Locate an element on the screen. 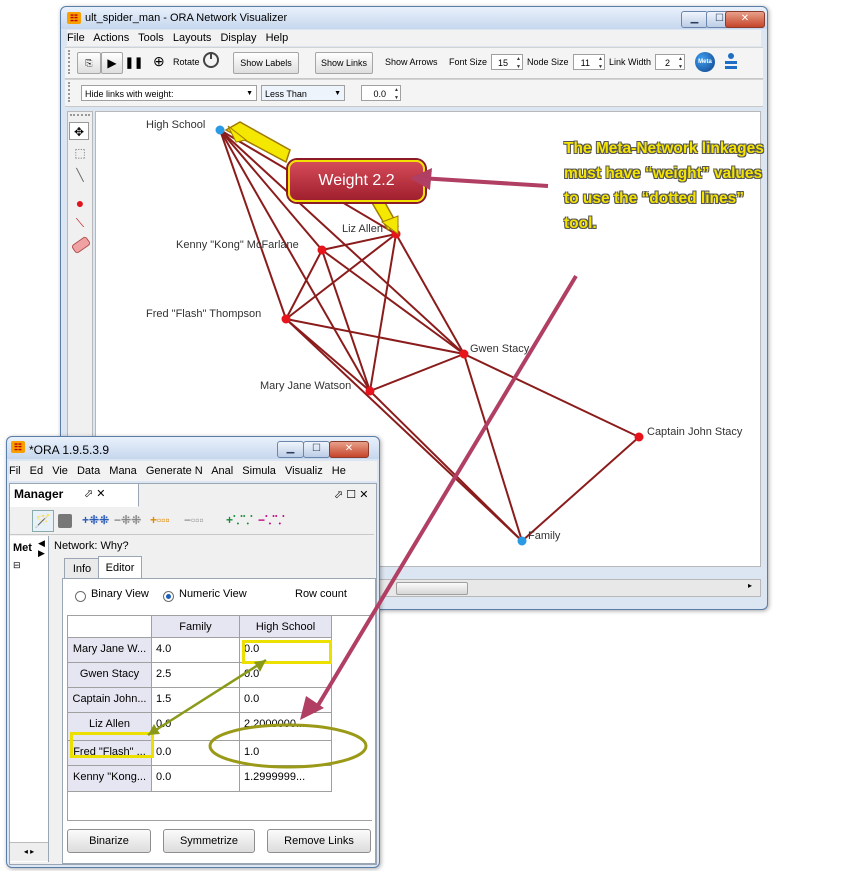 This screenshot has height=871, width=844. callout-line: must have “weight” values is located at coordinates (663, 173).